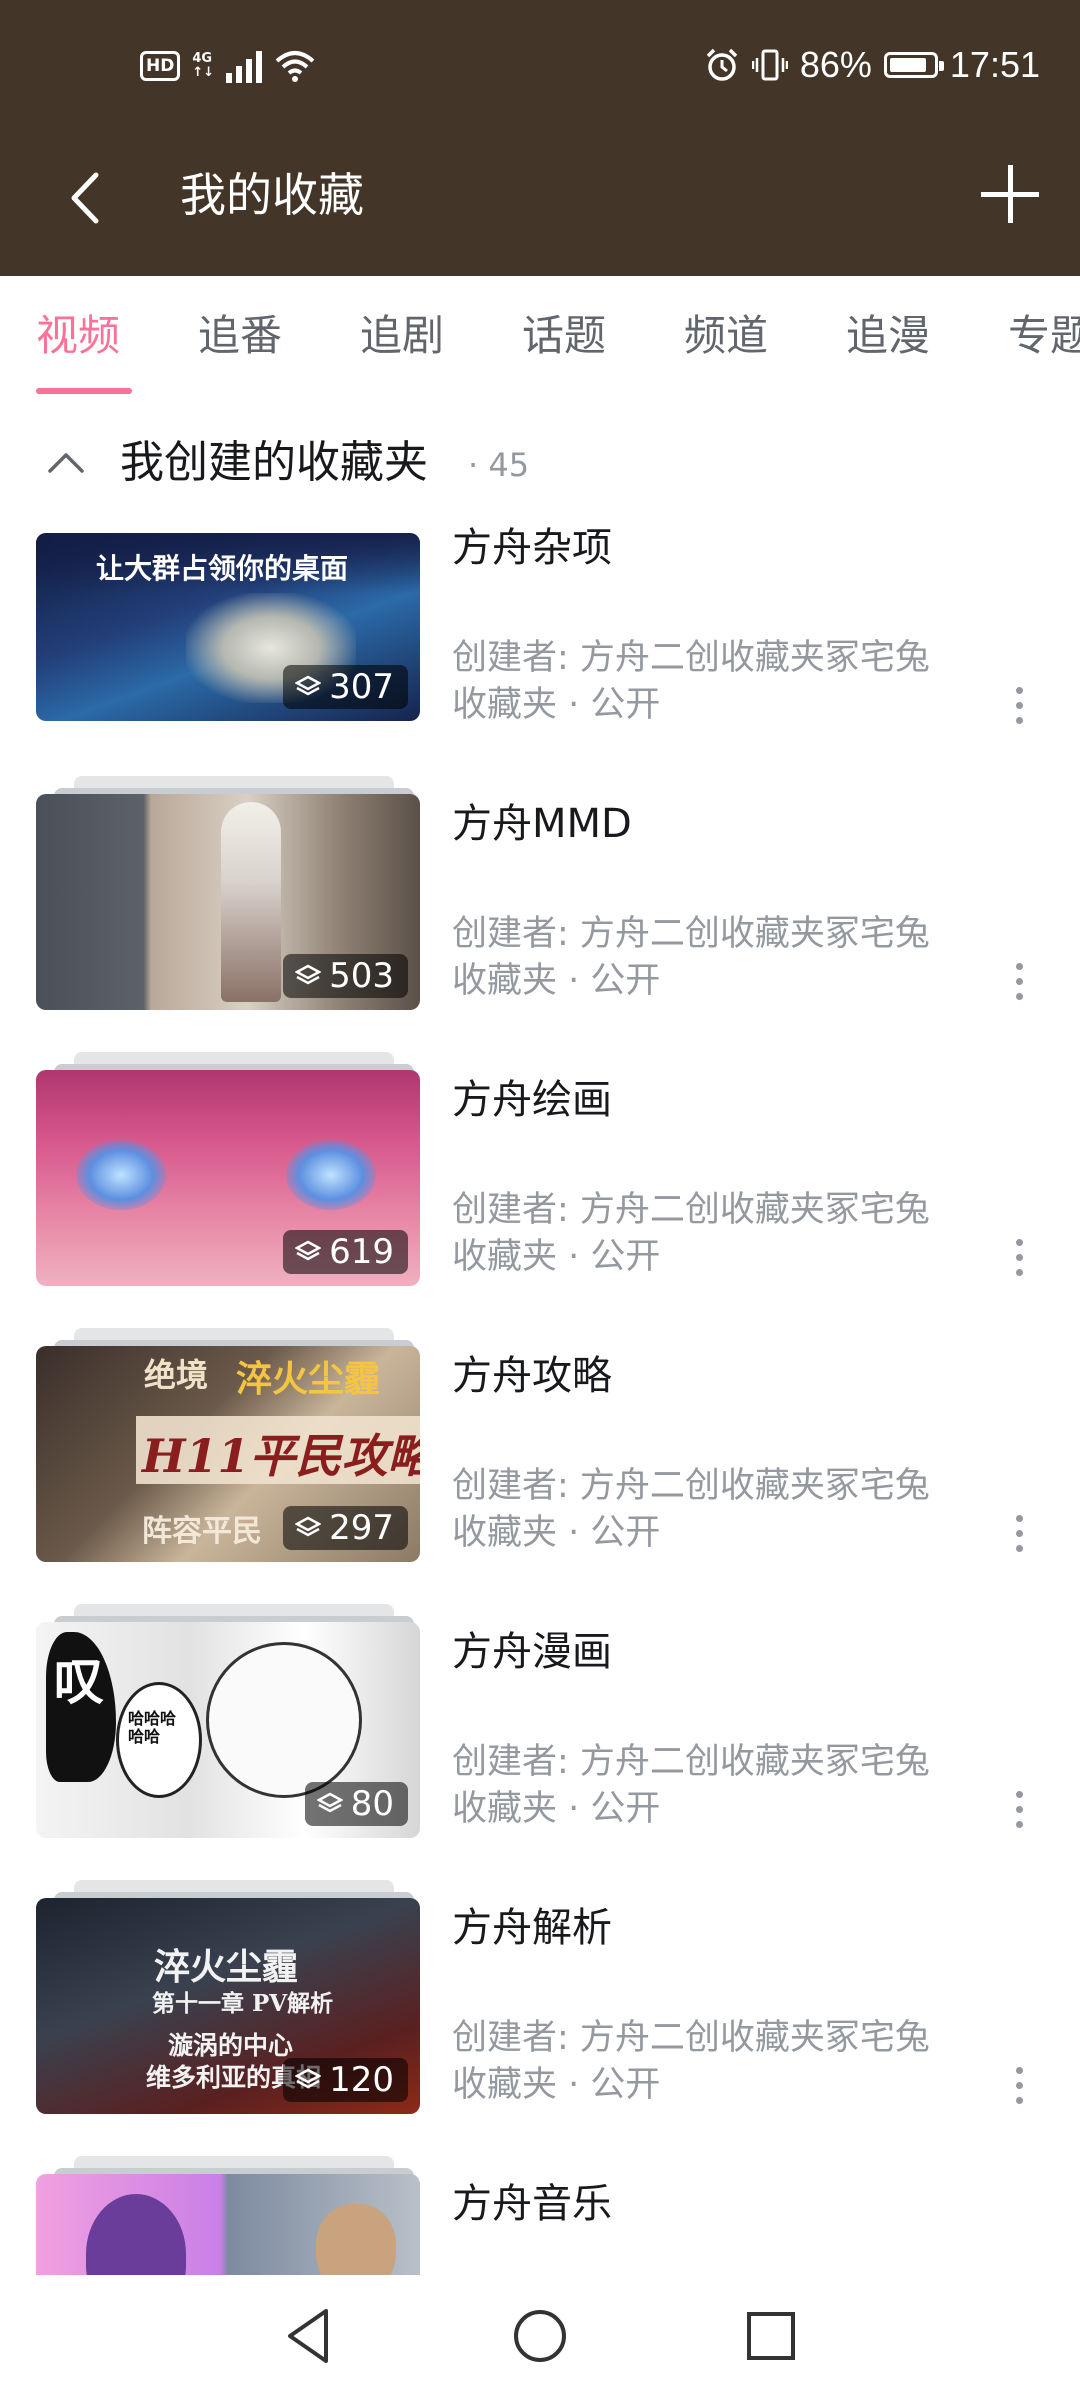  Describe the element at coordinates (78, 336) in the screenshot. I see `tab-video: 视频` at that location.